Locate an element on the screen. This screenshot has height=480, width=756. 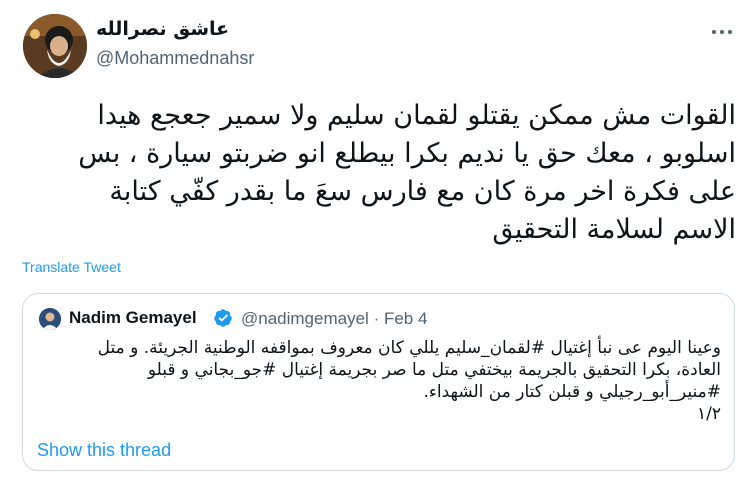
quoted-meta: @nadimgemayel · Feb 4 is located at coordinates (334, 319).